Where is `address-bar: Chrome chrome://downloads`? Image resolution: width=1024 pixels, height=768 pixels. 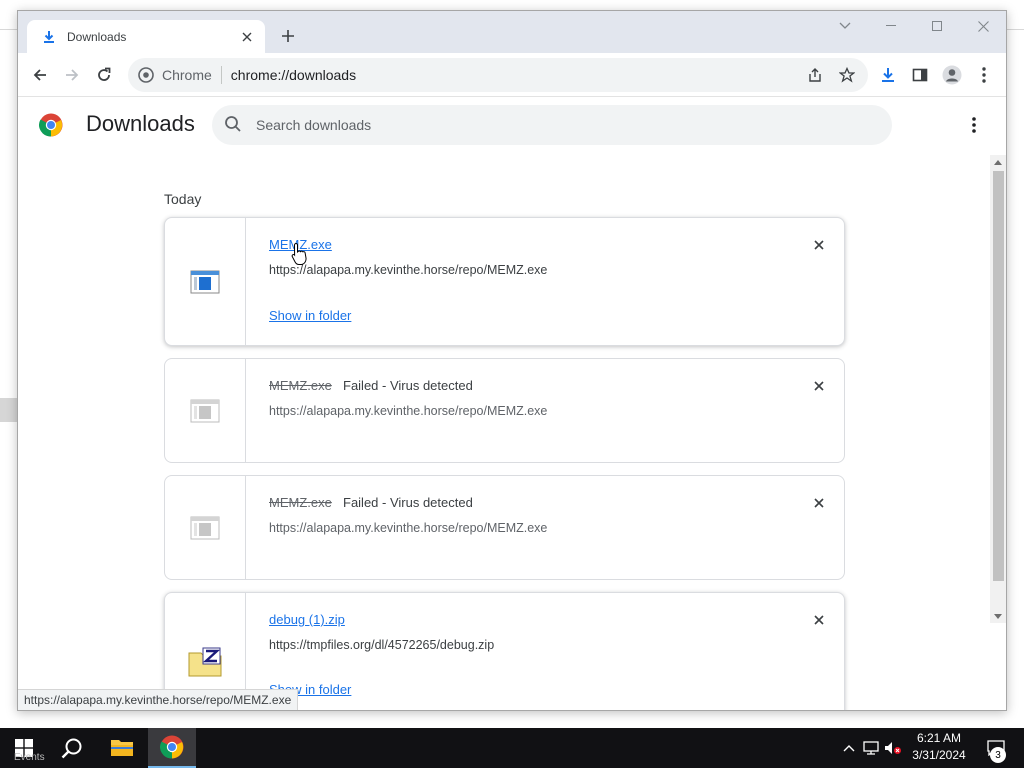 address-bar: Chrome chrome://downloads is located at coordinates (498, 75).